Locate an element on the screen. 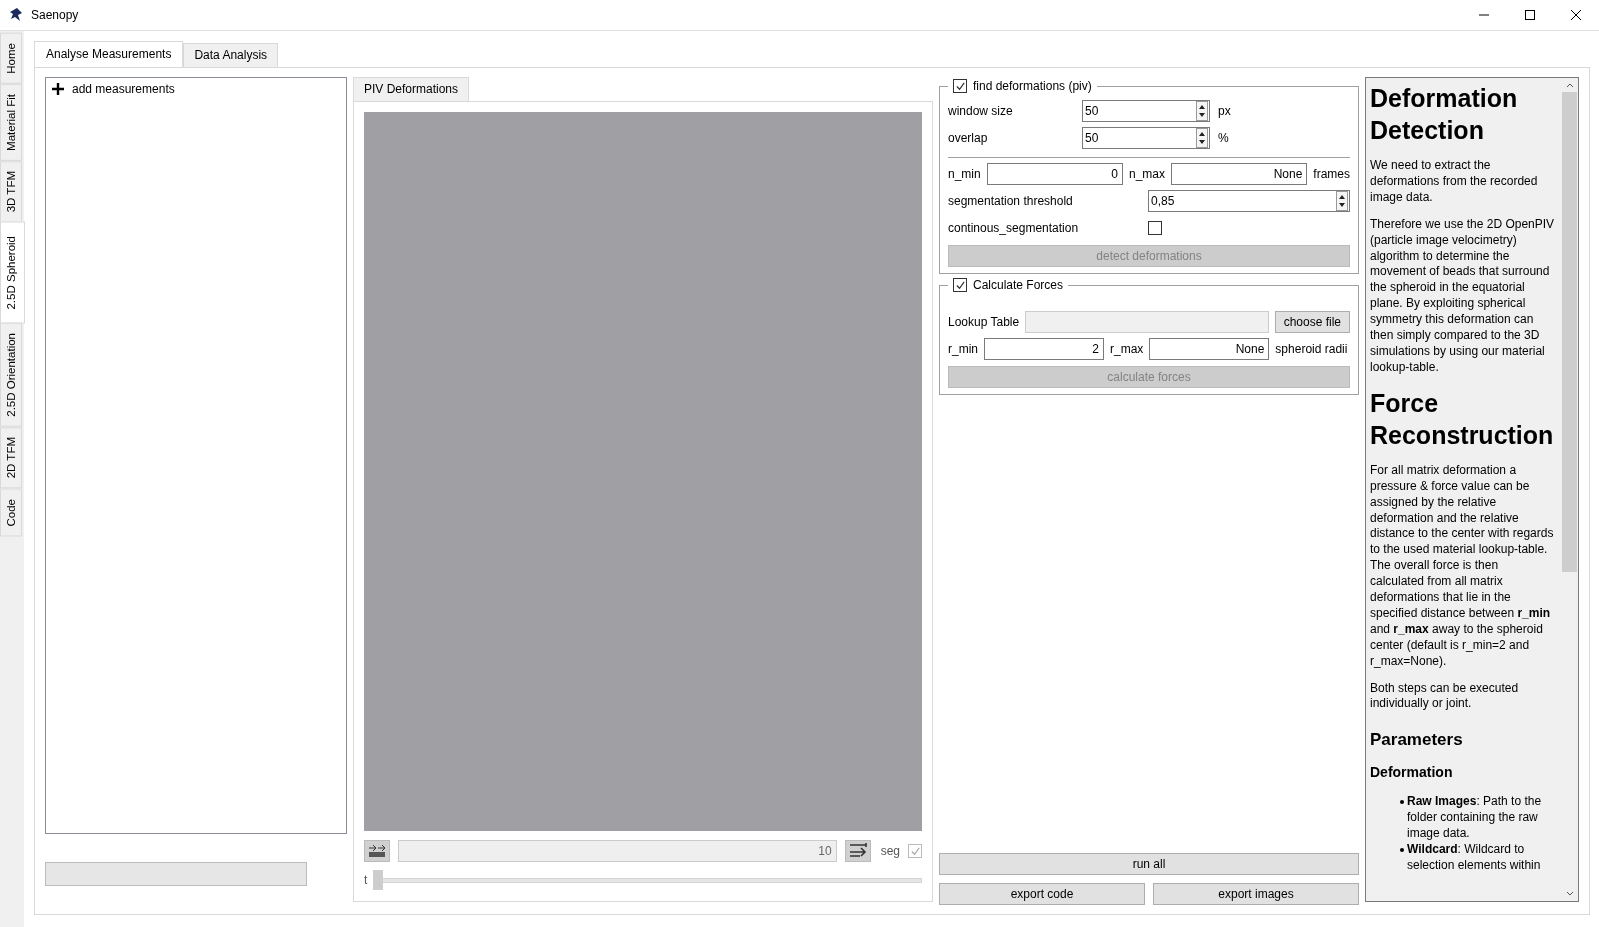  help-heading: Force Reconstruction is located at coordinates (1462, 419).